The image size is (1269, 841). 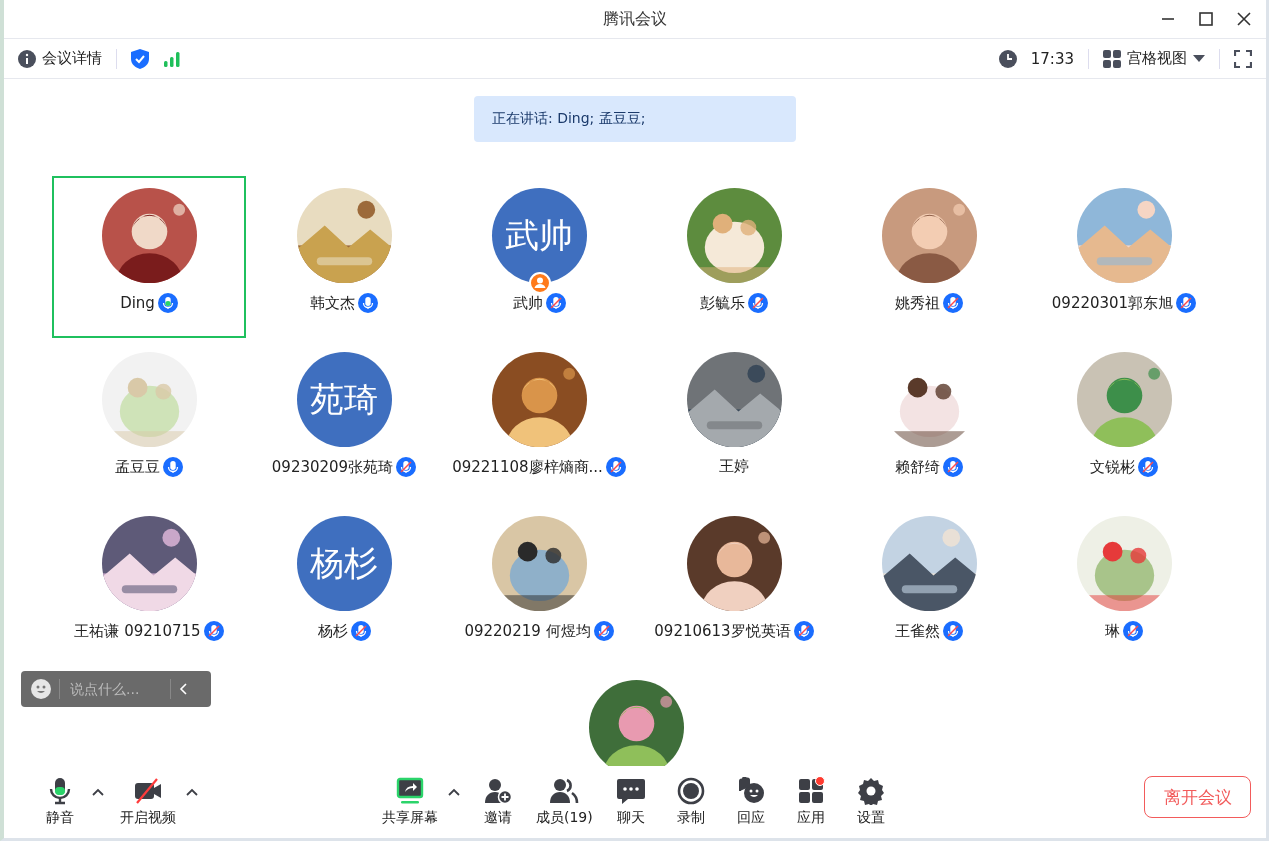 I want to click on participant-tile: 09220301郭东旭, so click(x=1124, y=257).